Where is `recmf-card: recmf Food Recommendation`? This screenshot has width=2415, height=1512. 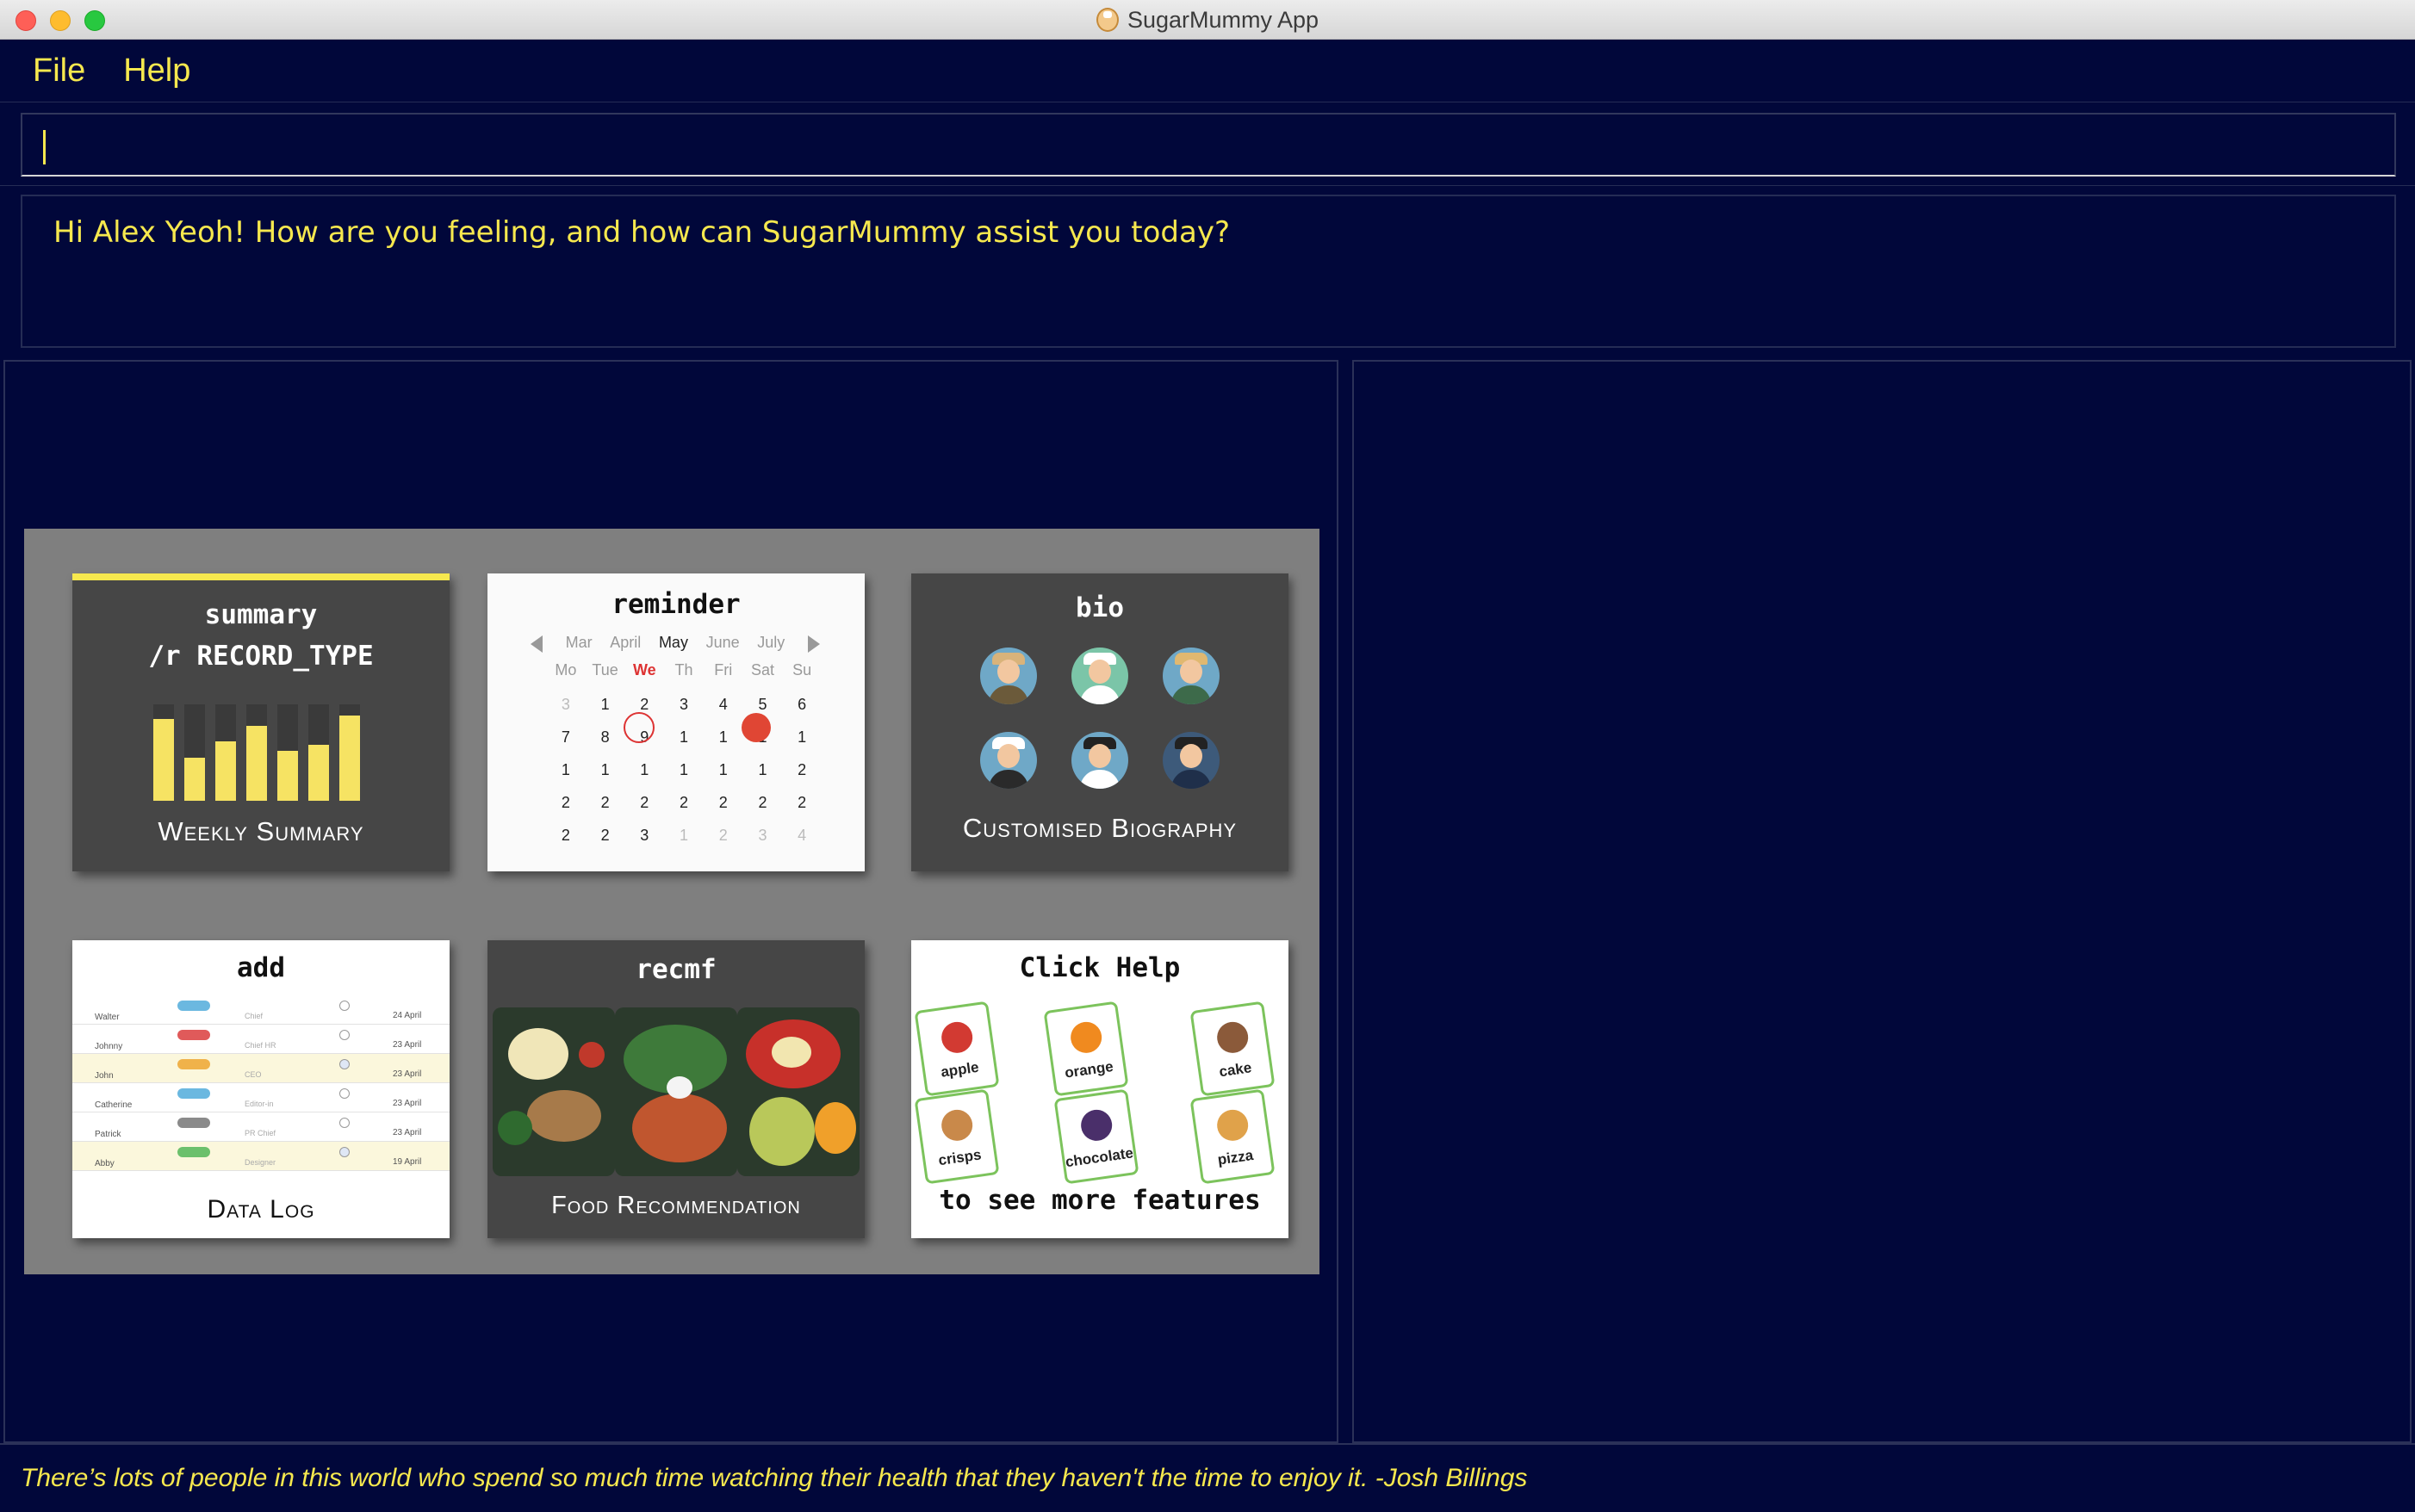
recmf-card: recmf Food Recommendation is located at coordinates (676, 1089).